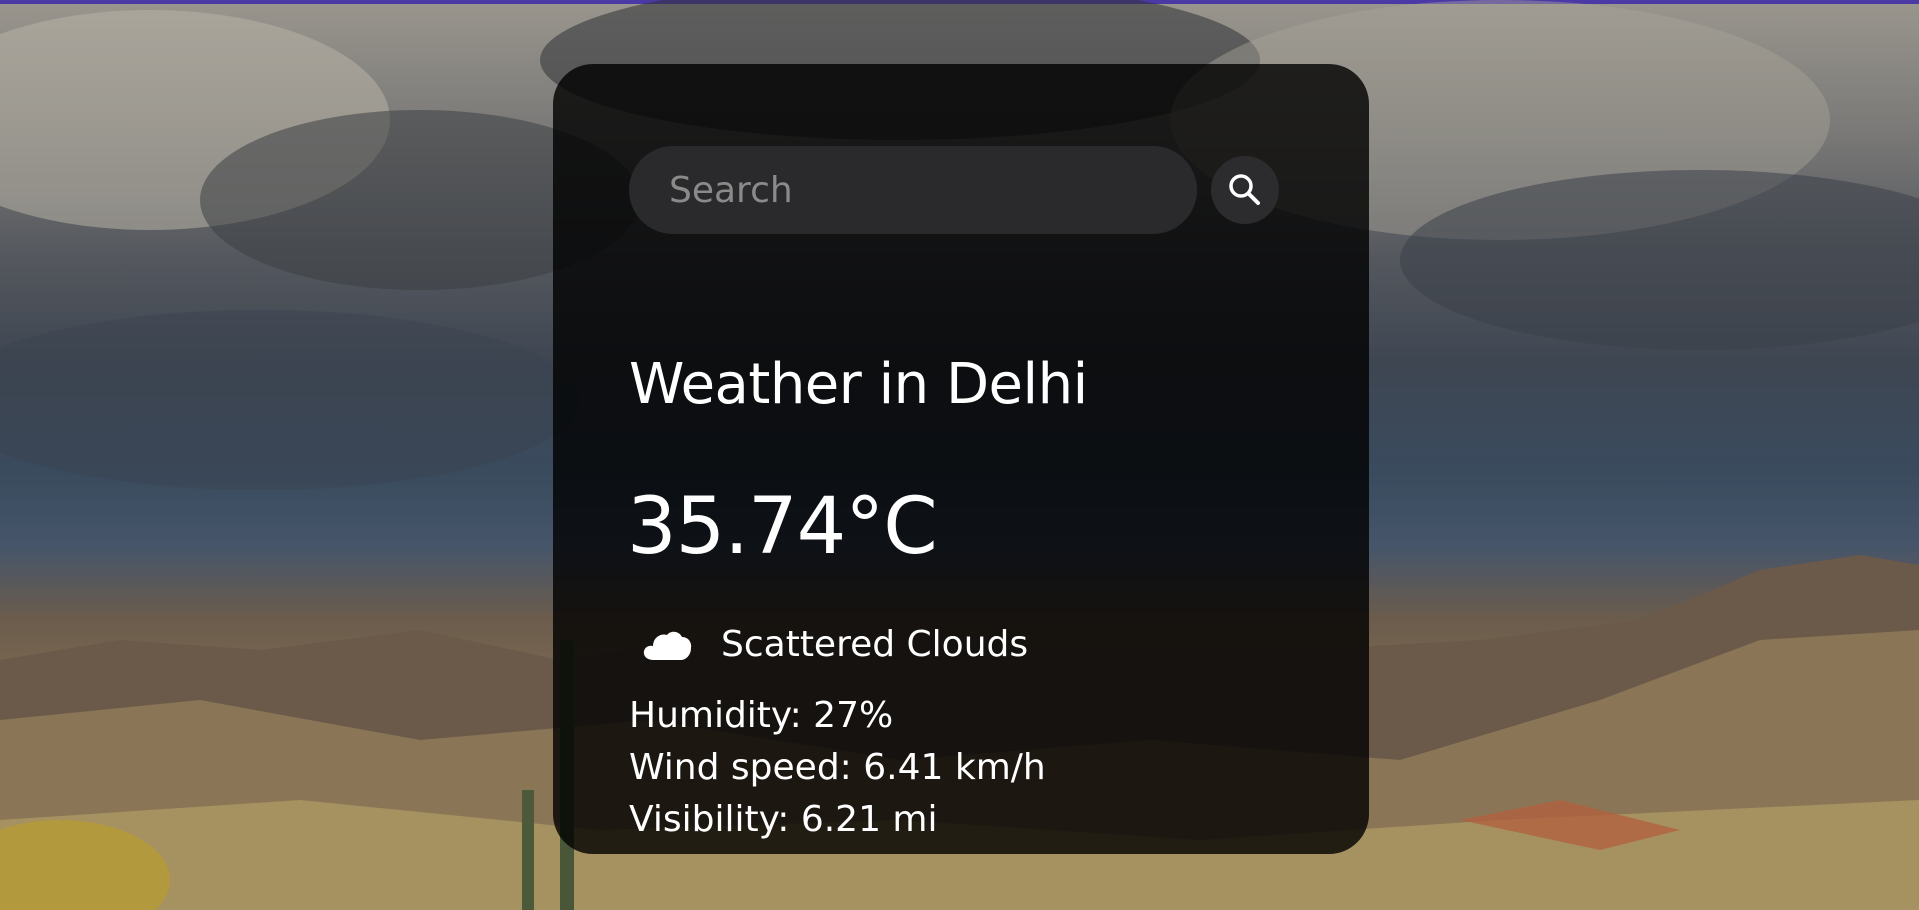  Describe the element at coordinates (858, 384) in the screenshot. I see `city-title: Weather in Delhi` at that location.